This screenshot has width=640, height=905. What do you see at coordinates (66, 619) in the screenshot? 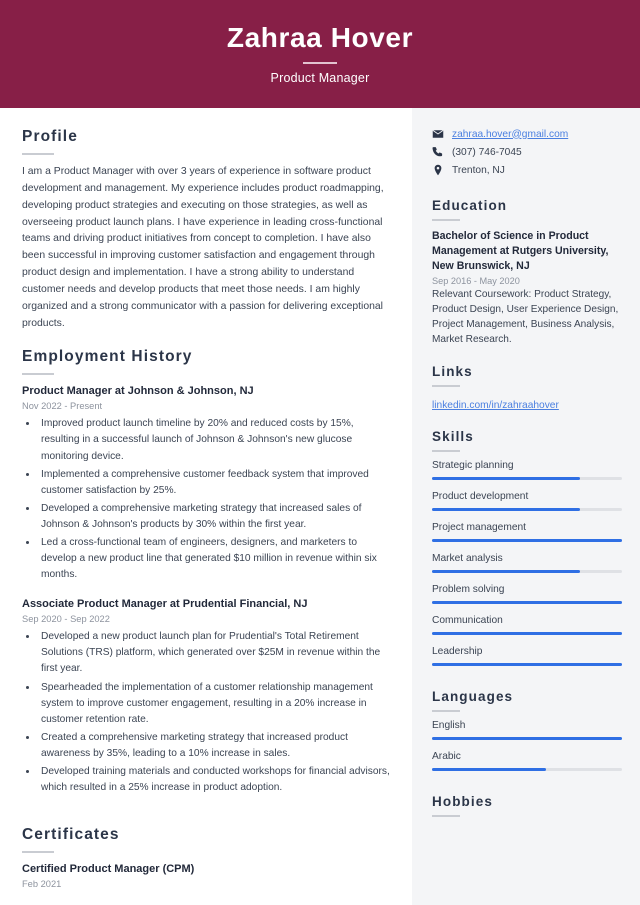
I see `job-date: Sep 2020 - Sep 2022` at bounding box center [66, 619].